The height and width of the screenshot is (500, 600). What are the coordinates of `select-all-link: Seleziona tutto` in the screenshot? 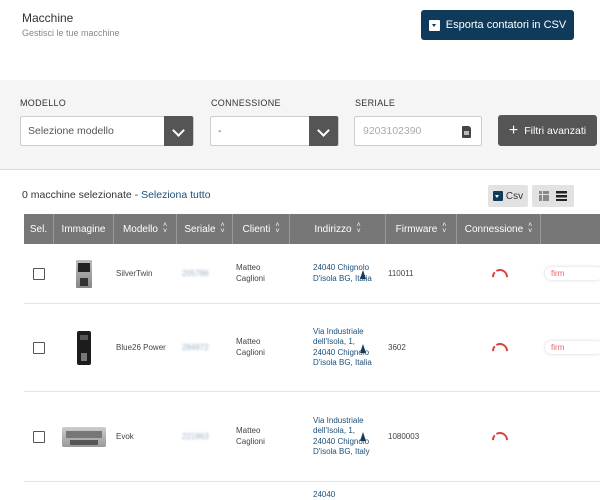 It's located at (175, 195).